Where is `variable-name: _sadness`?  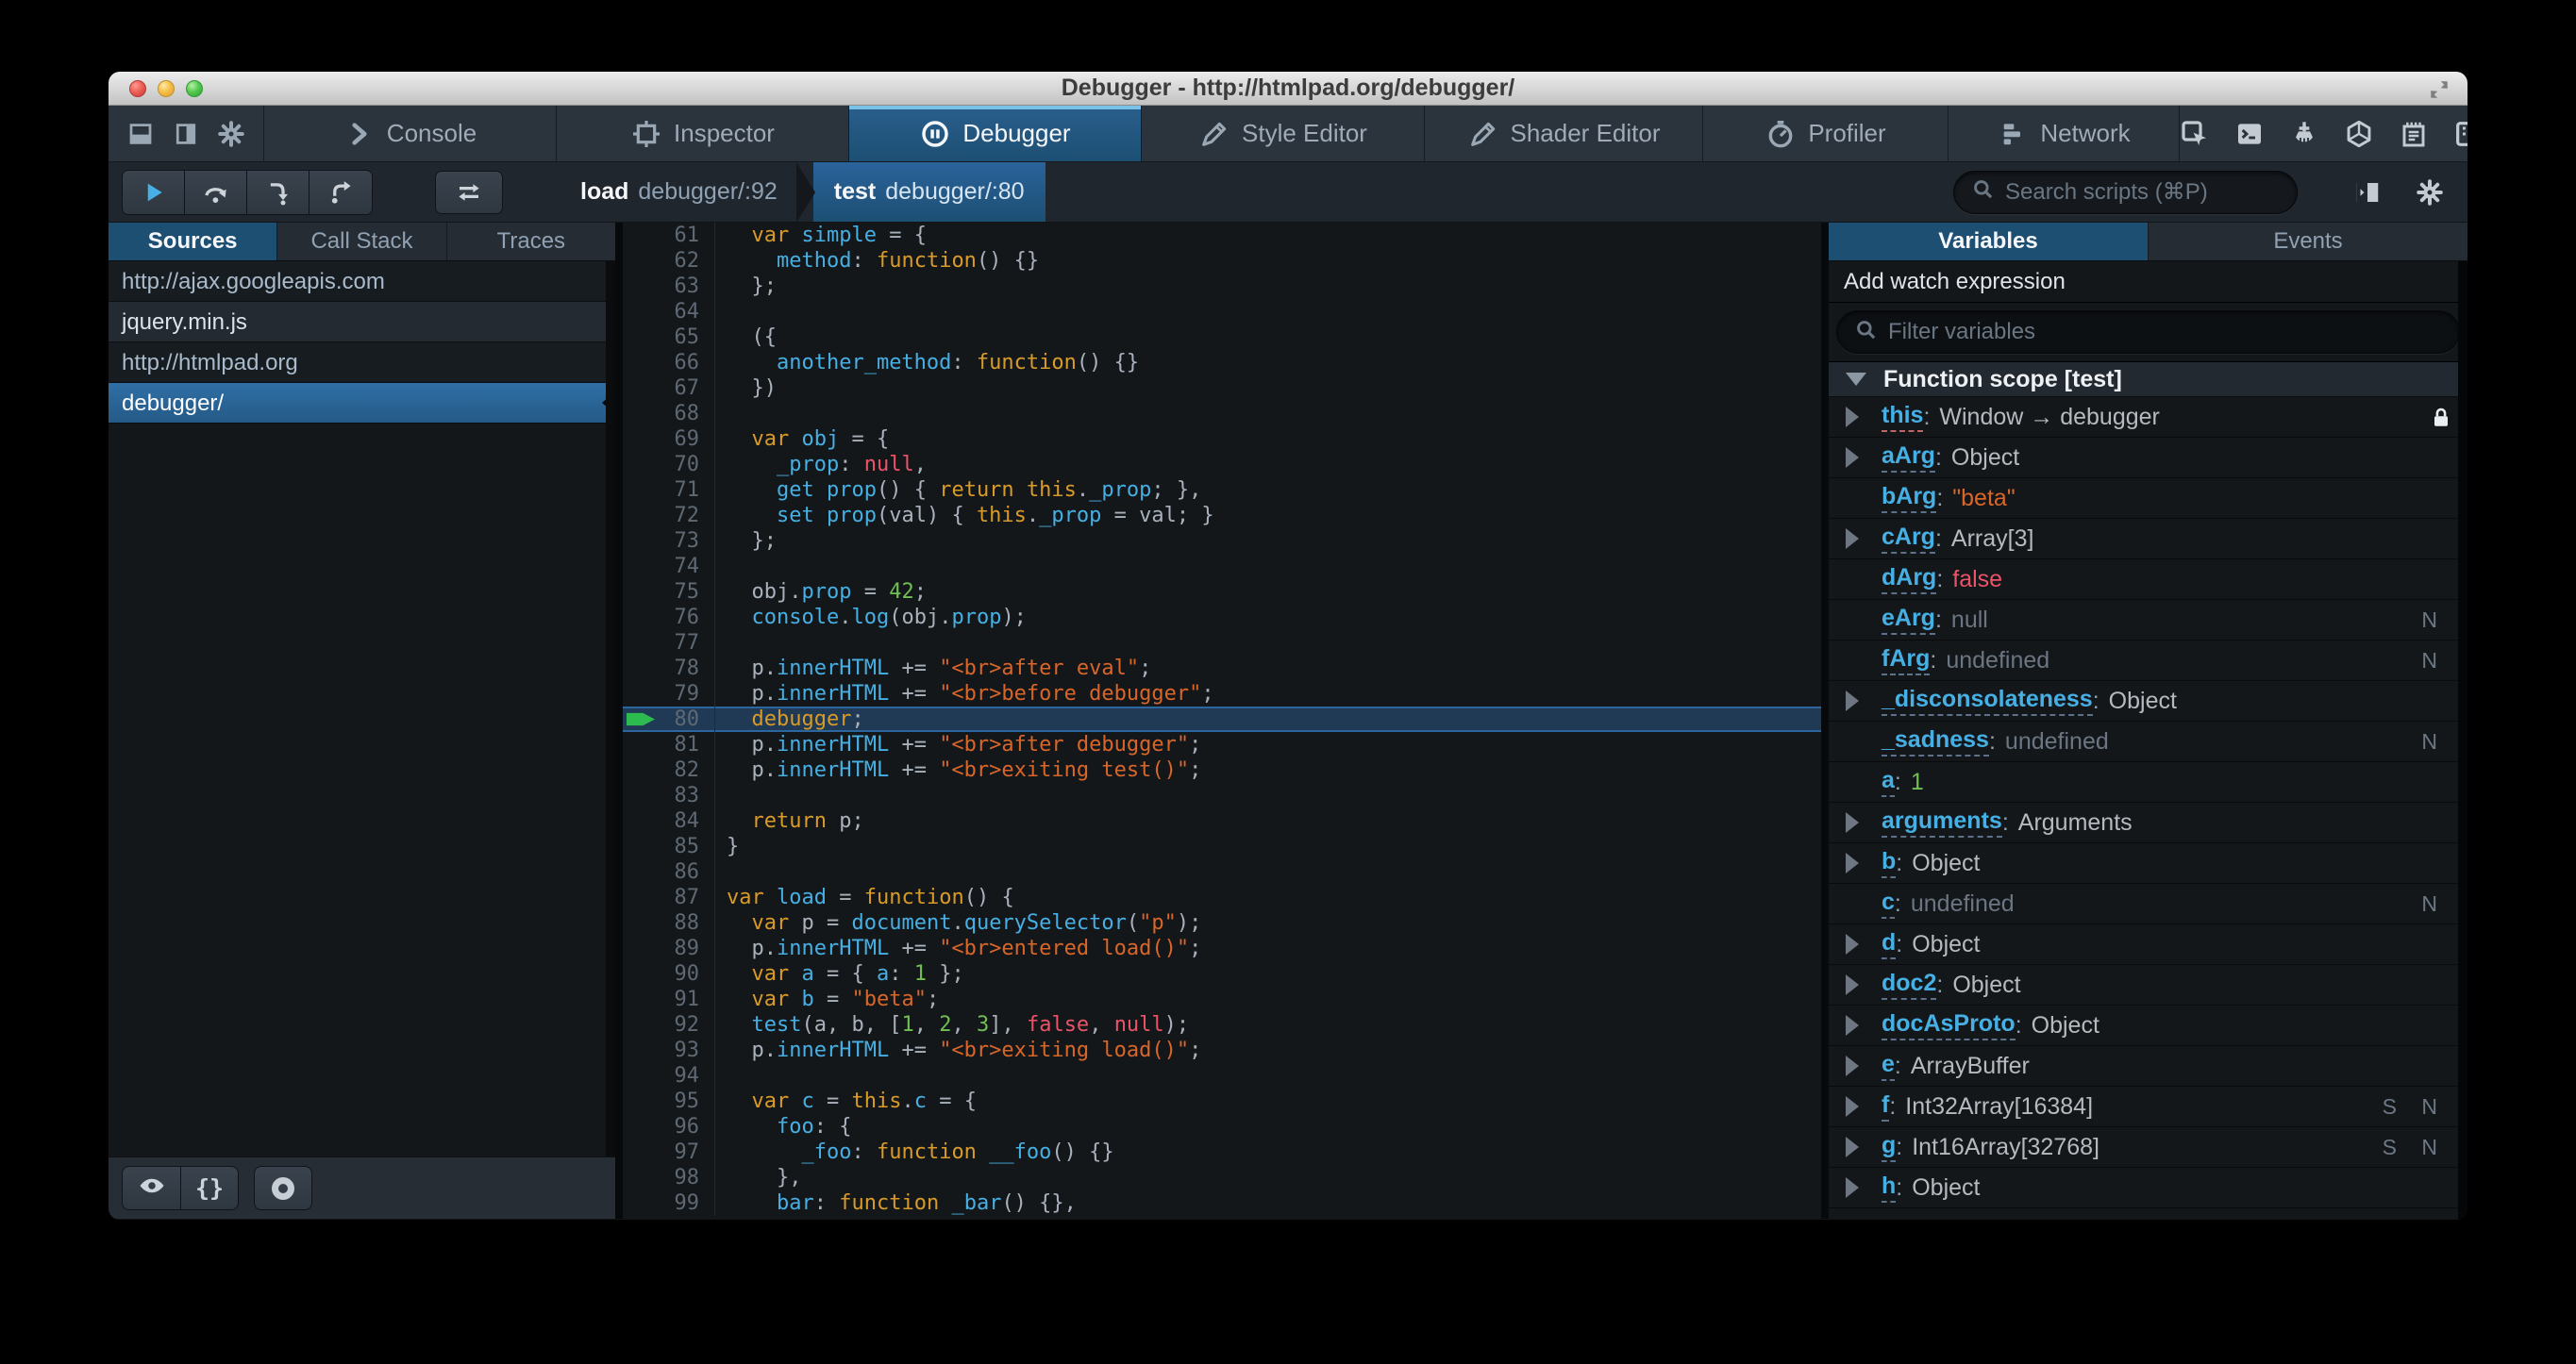 variable-name: _sadness is located at coordinates (1935, 741).